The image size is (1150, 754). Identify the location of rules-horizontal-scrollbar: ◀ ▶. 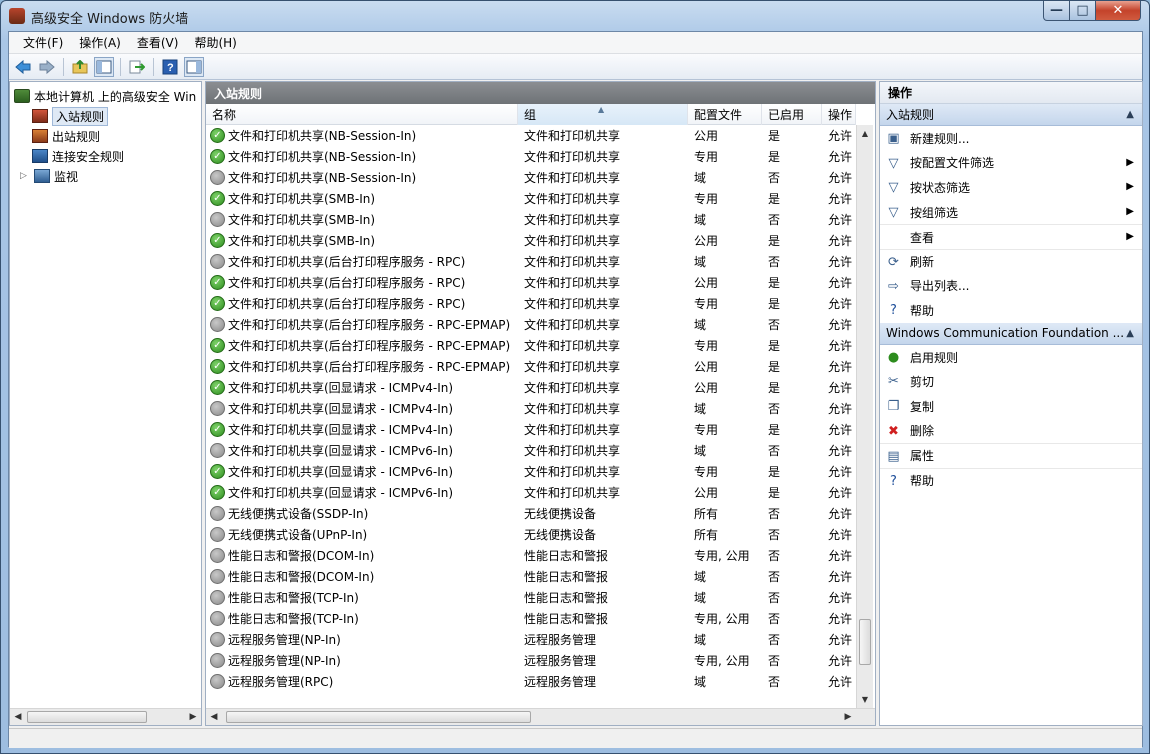
(540, 716).